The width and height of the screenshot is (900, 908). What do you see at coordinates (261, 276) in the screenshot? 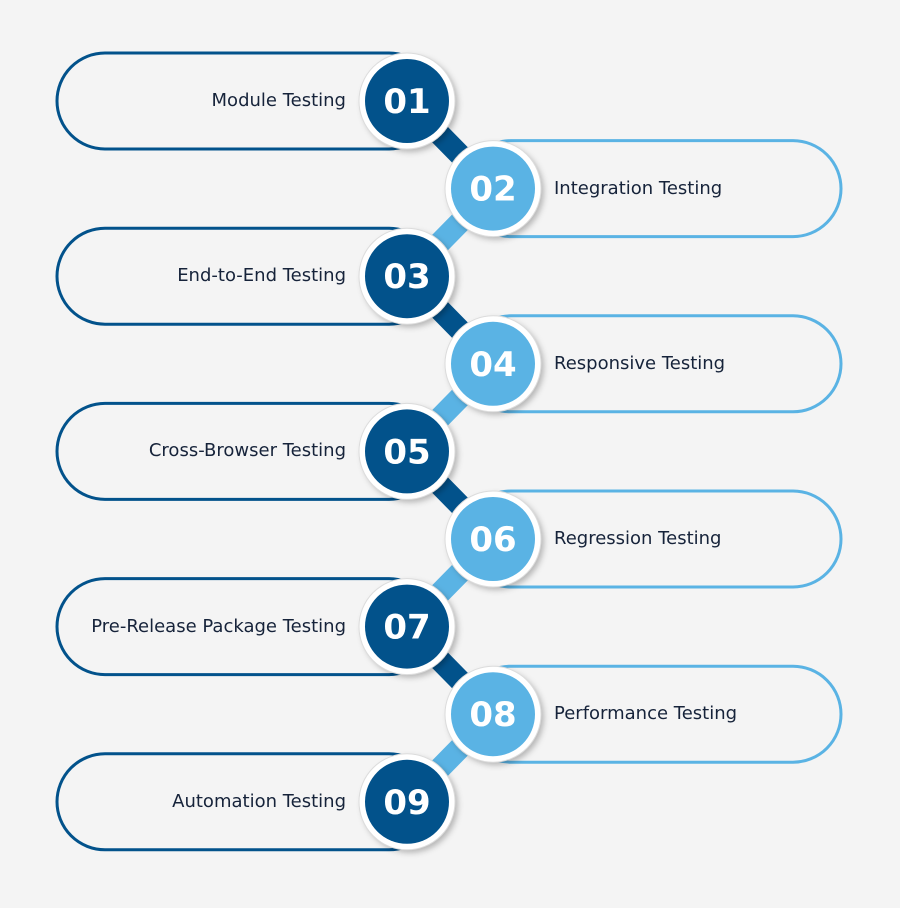
I see `step-label: End-to-End Testing` at bounding box center [261, 276].